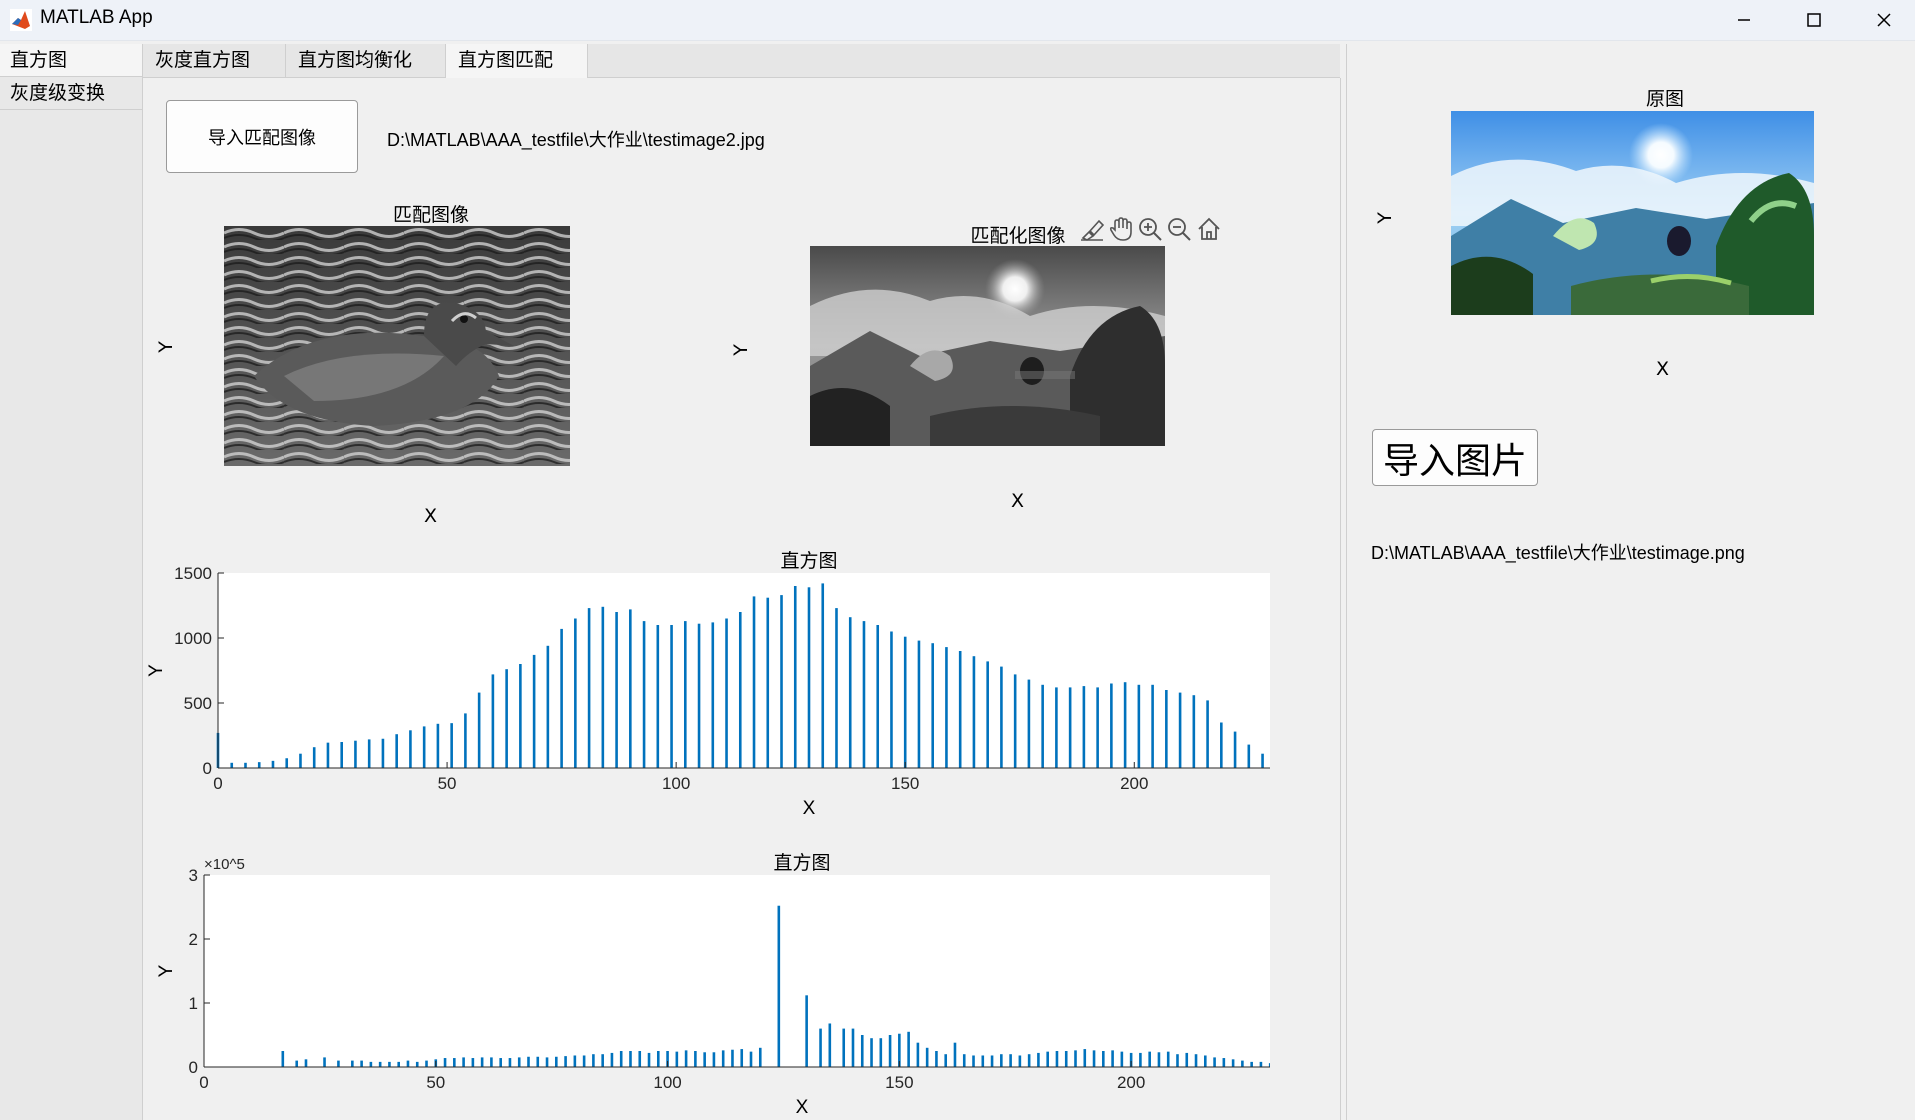  Describe the element at coordinates (430, 215) in the screenshot. I see `match-axes-title: 匹配图像` at that location.